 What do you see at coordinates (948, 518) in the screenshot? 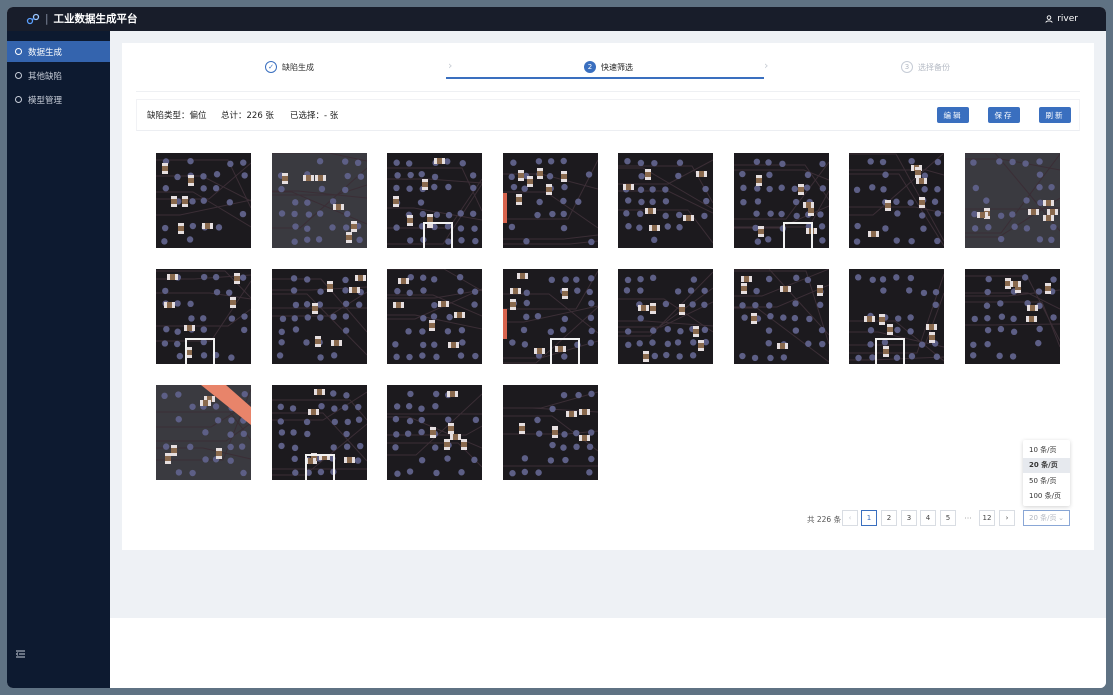
I see `page-5-button: 5` at bounding box center [948, 518].